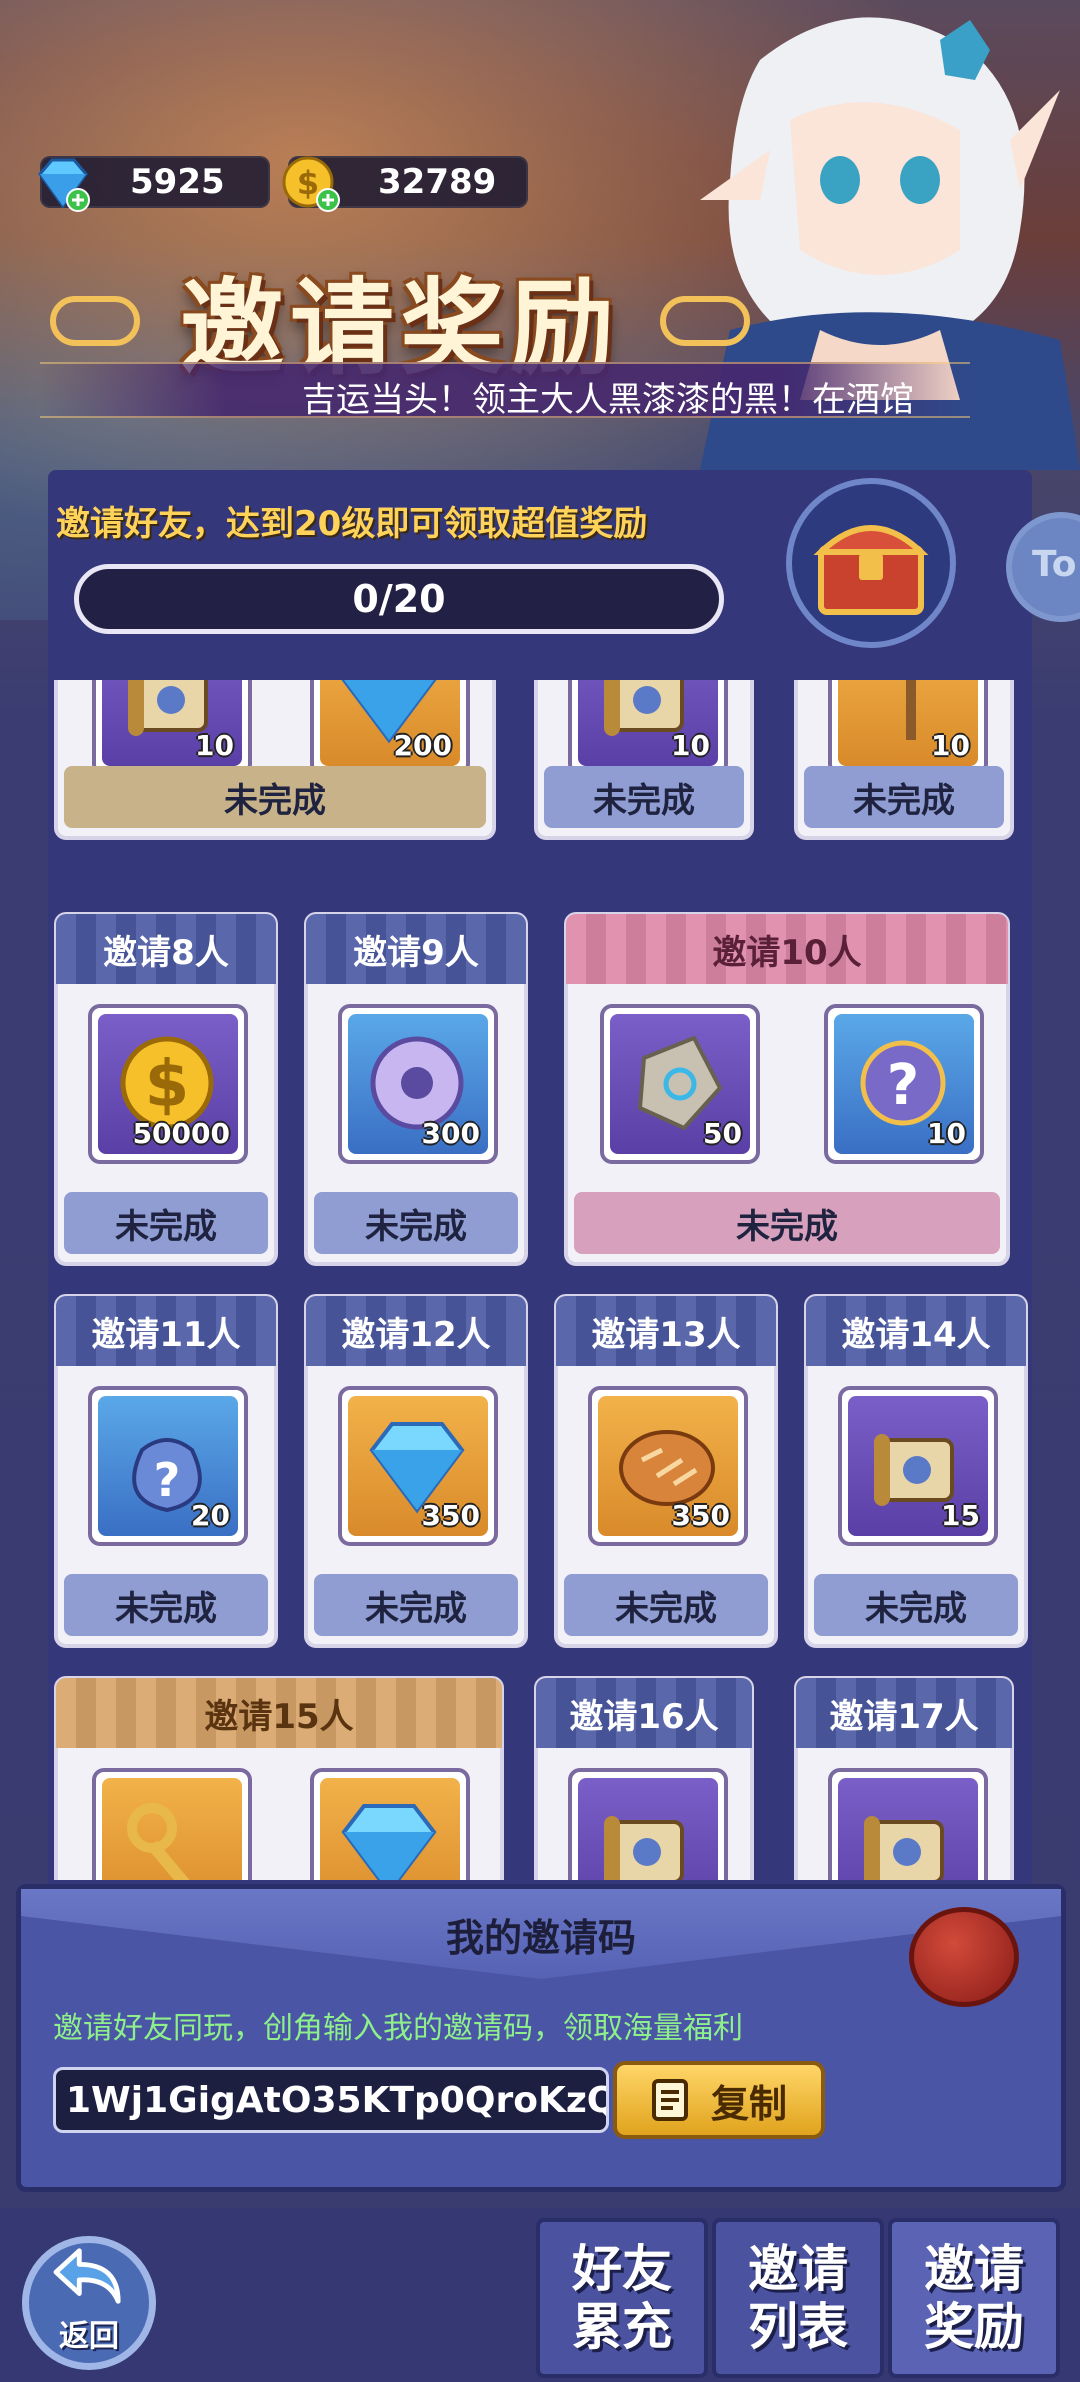 This screenshot has width=1080, height=2382. I want to click on invite-code-description: 邀请好友同玩，创角输入我的邀请码，领取海量福利, so click(398, 2028).